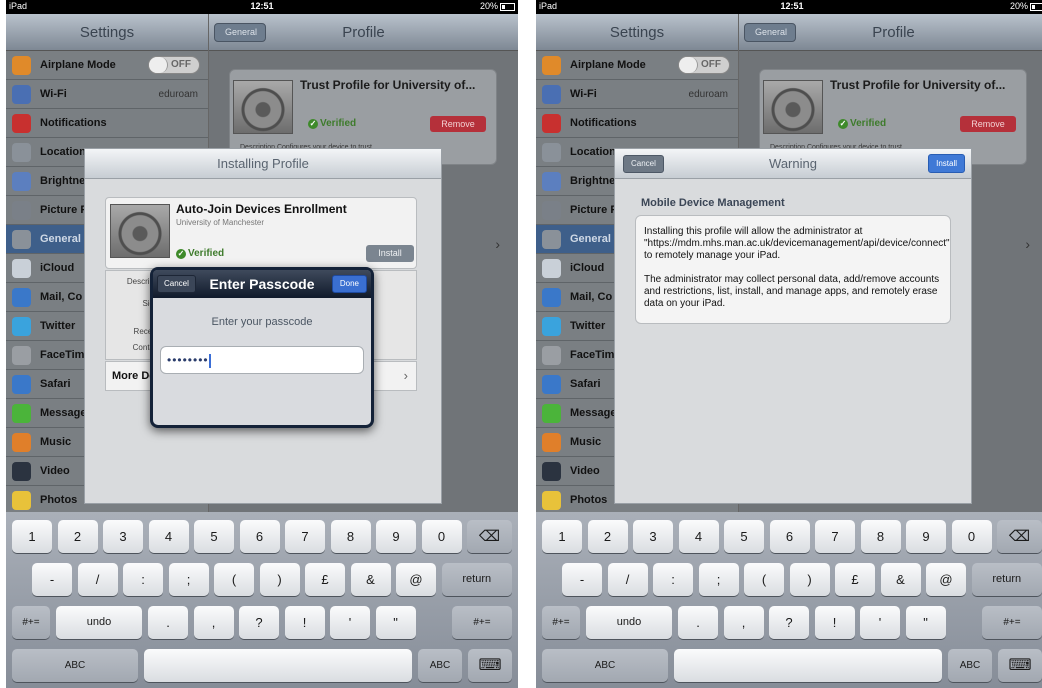  Describe the element at coordinates (497, 244) in the screenshot. I see `chevron-right-icon: ›` at that location.